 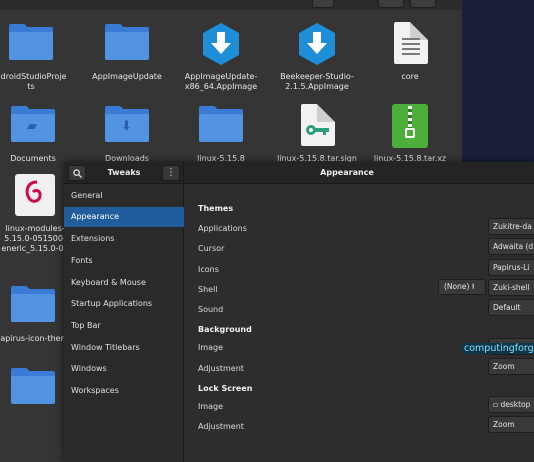 What do you see at coordinates (124, 217) in the screenshot?
I see `sidebar-item-appearance: Appearance` at bounding box center [124, 217].